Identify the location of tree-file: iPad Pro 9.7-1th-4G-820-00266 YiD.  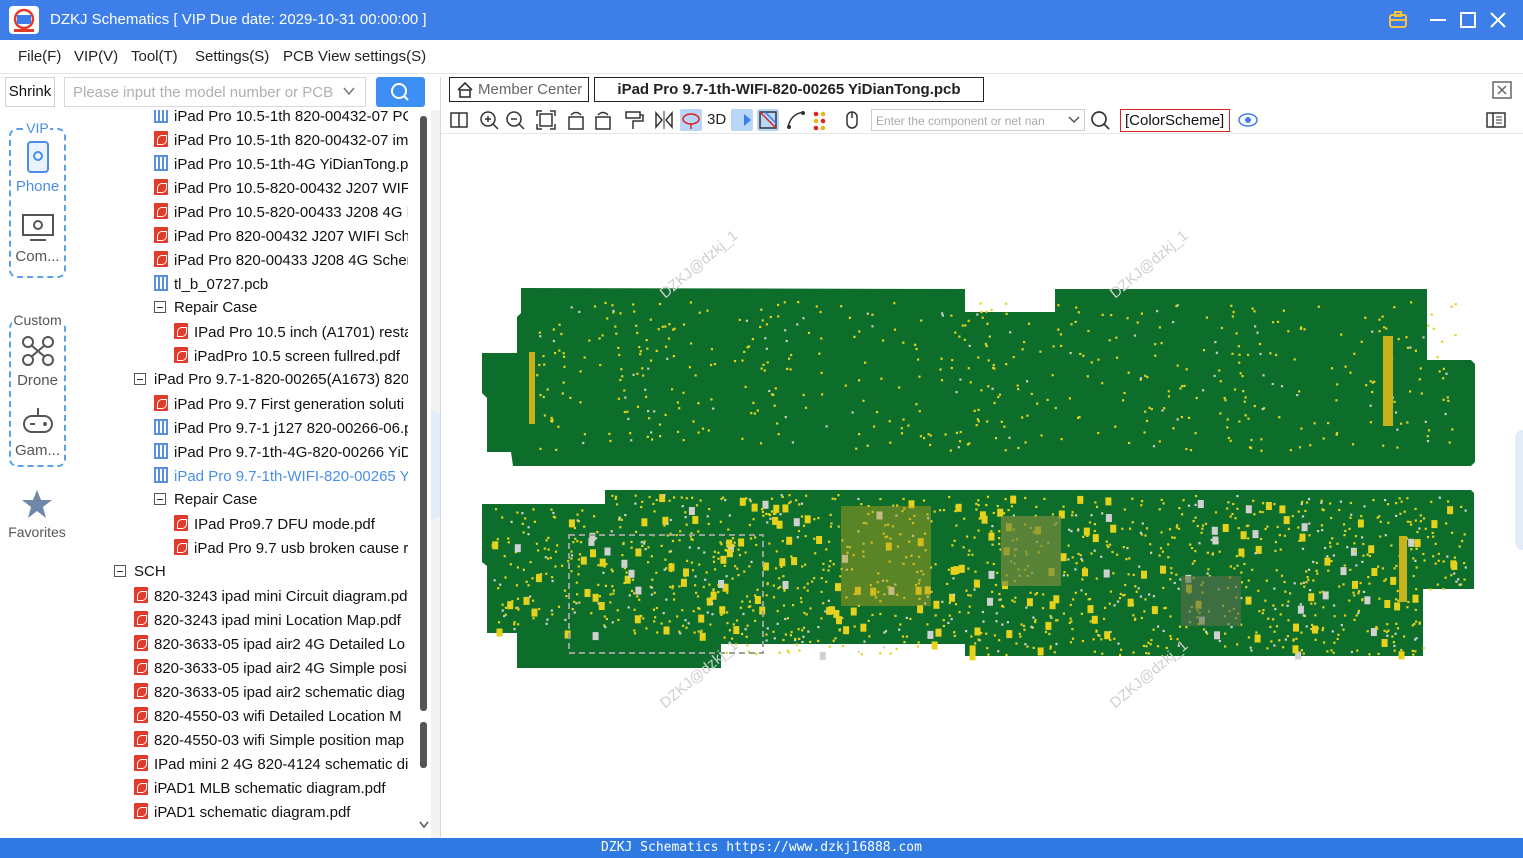
(281, 455).